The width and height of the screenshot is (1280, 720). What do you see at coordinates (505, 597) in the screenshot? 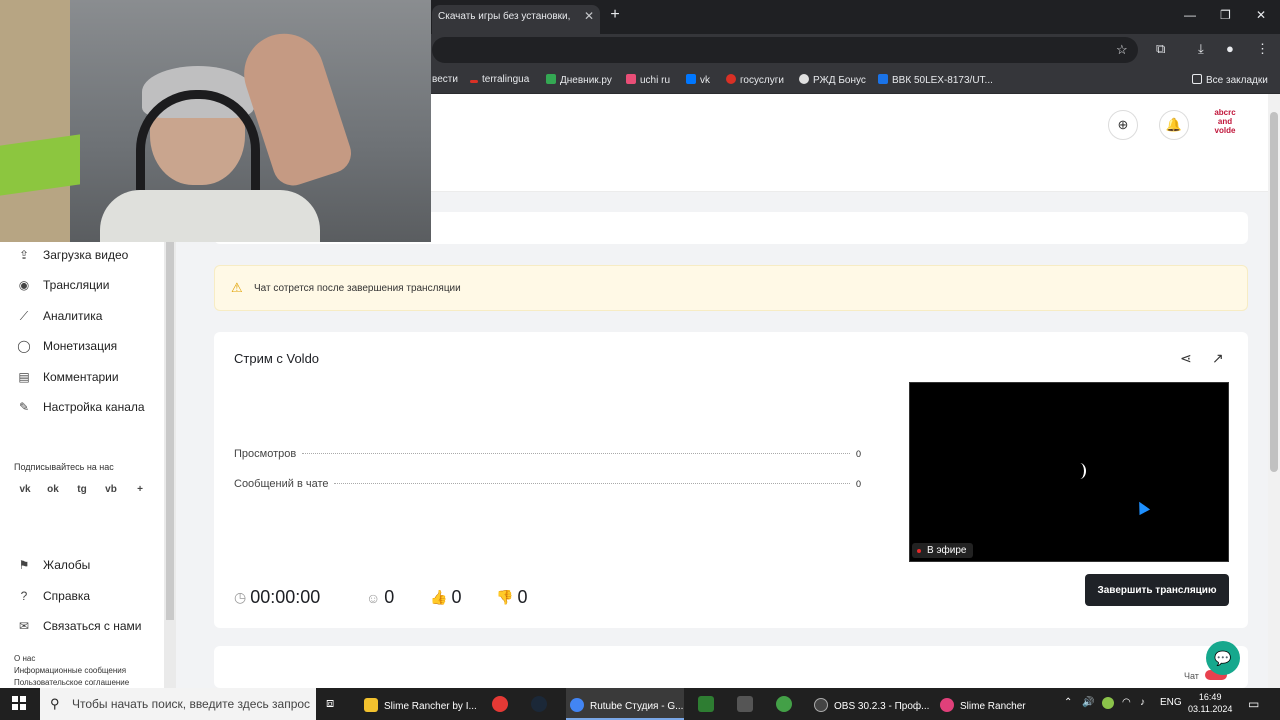
I see `thumbs-down-icon: 👎` at bounding box center [505, 597].